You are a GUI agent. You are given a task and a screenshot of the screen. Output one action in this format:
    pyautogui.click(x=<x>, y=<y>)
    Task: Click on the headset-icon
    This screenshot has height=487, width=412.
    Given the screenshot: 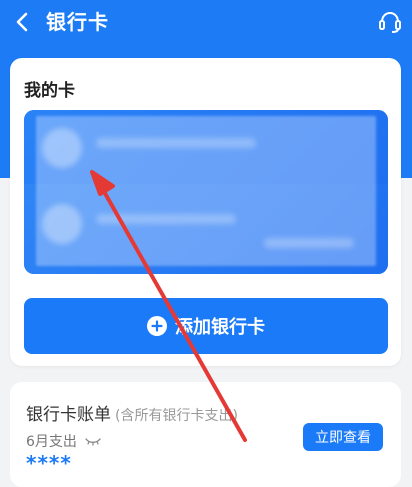 What is the action you would take?
    pyautogui.click(x=390, y=22)
    